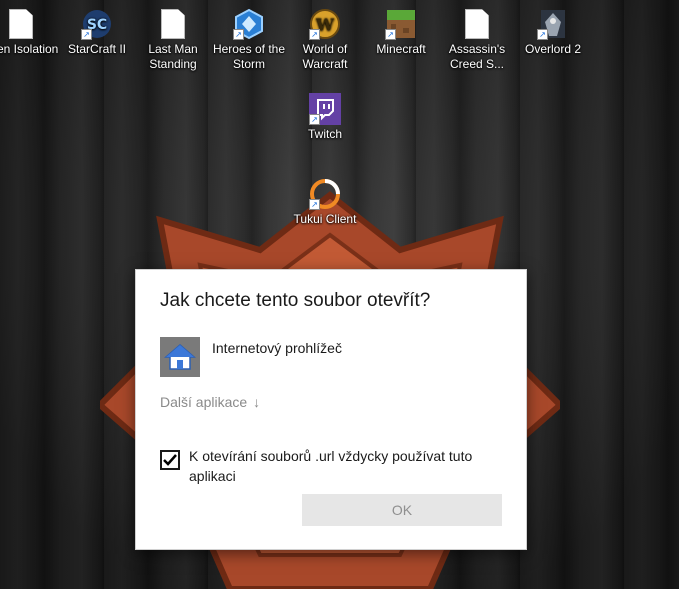 Image resolution: width=679 pixels, height=589 pixels. I want to click on desktop-icon-minecraft: ↗ Minecraft, so click(401, 32).